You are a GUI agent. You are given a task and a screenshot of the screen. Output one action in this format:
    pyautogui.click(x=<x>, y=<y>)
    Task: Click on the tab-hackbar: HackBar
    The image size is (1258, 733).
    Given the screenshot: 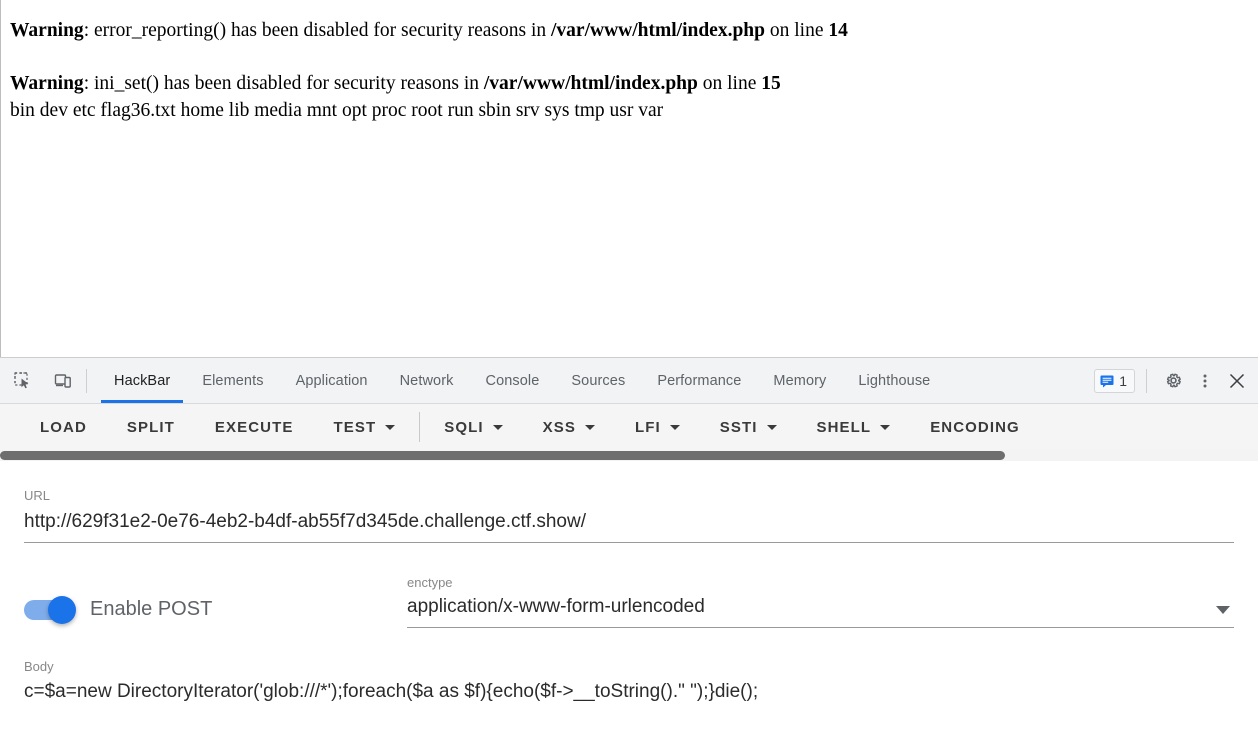 What is the action you would take?
    pyautogui.click(x=142, y=380)
    